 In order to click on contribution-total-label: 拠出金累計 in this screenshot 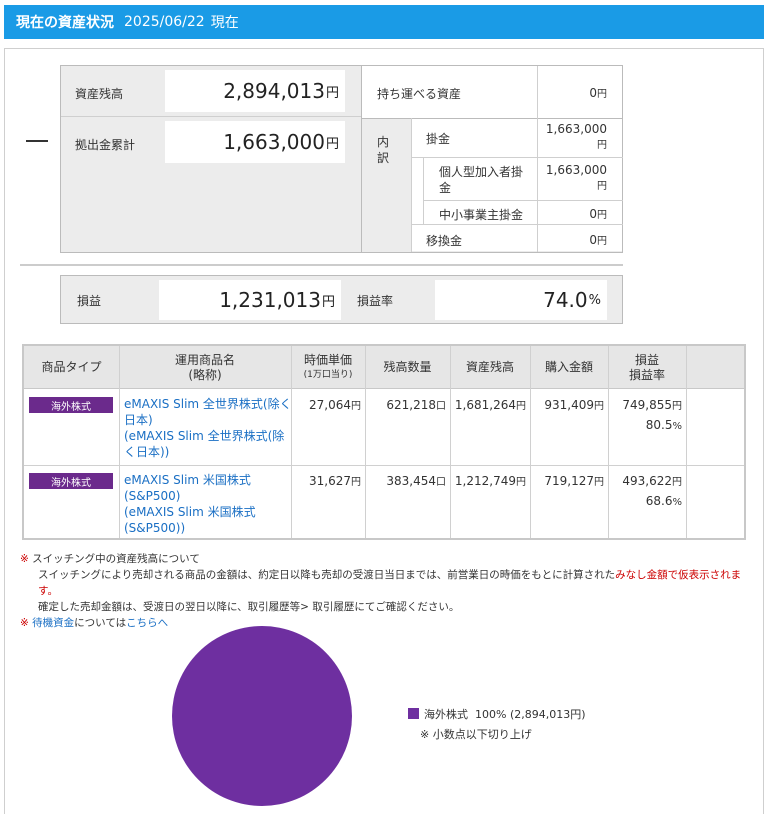, I will do `click(105, 145)`.